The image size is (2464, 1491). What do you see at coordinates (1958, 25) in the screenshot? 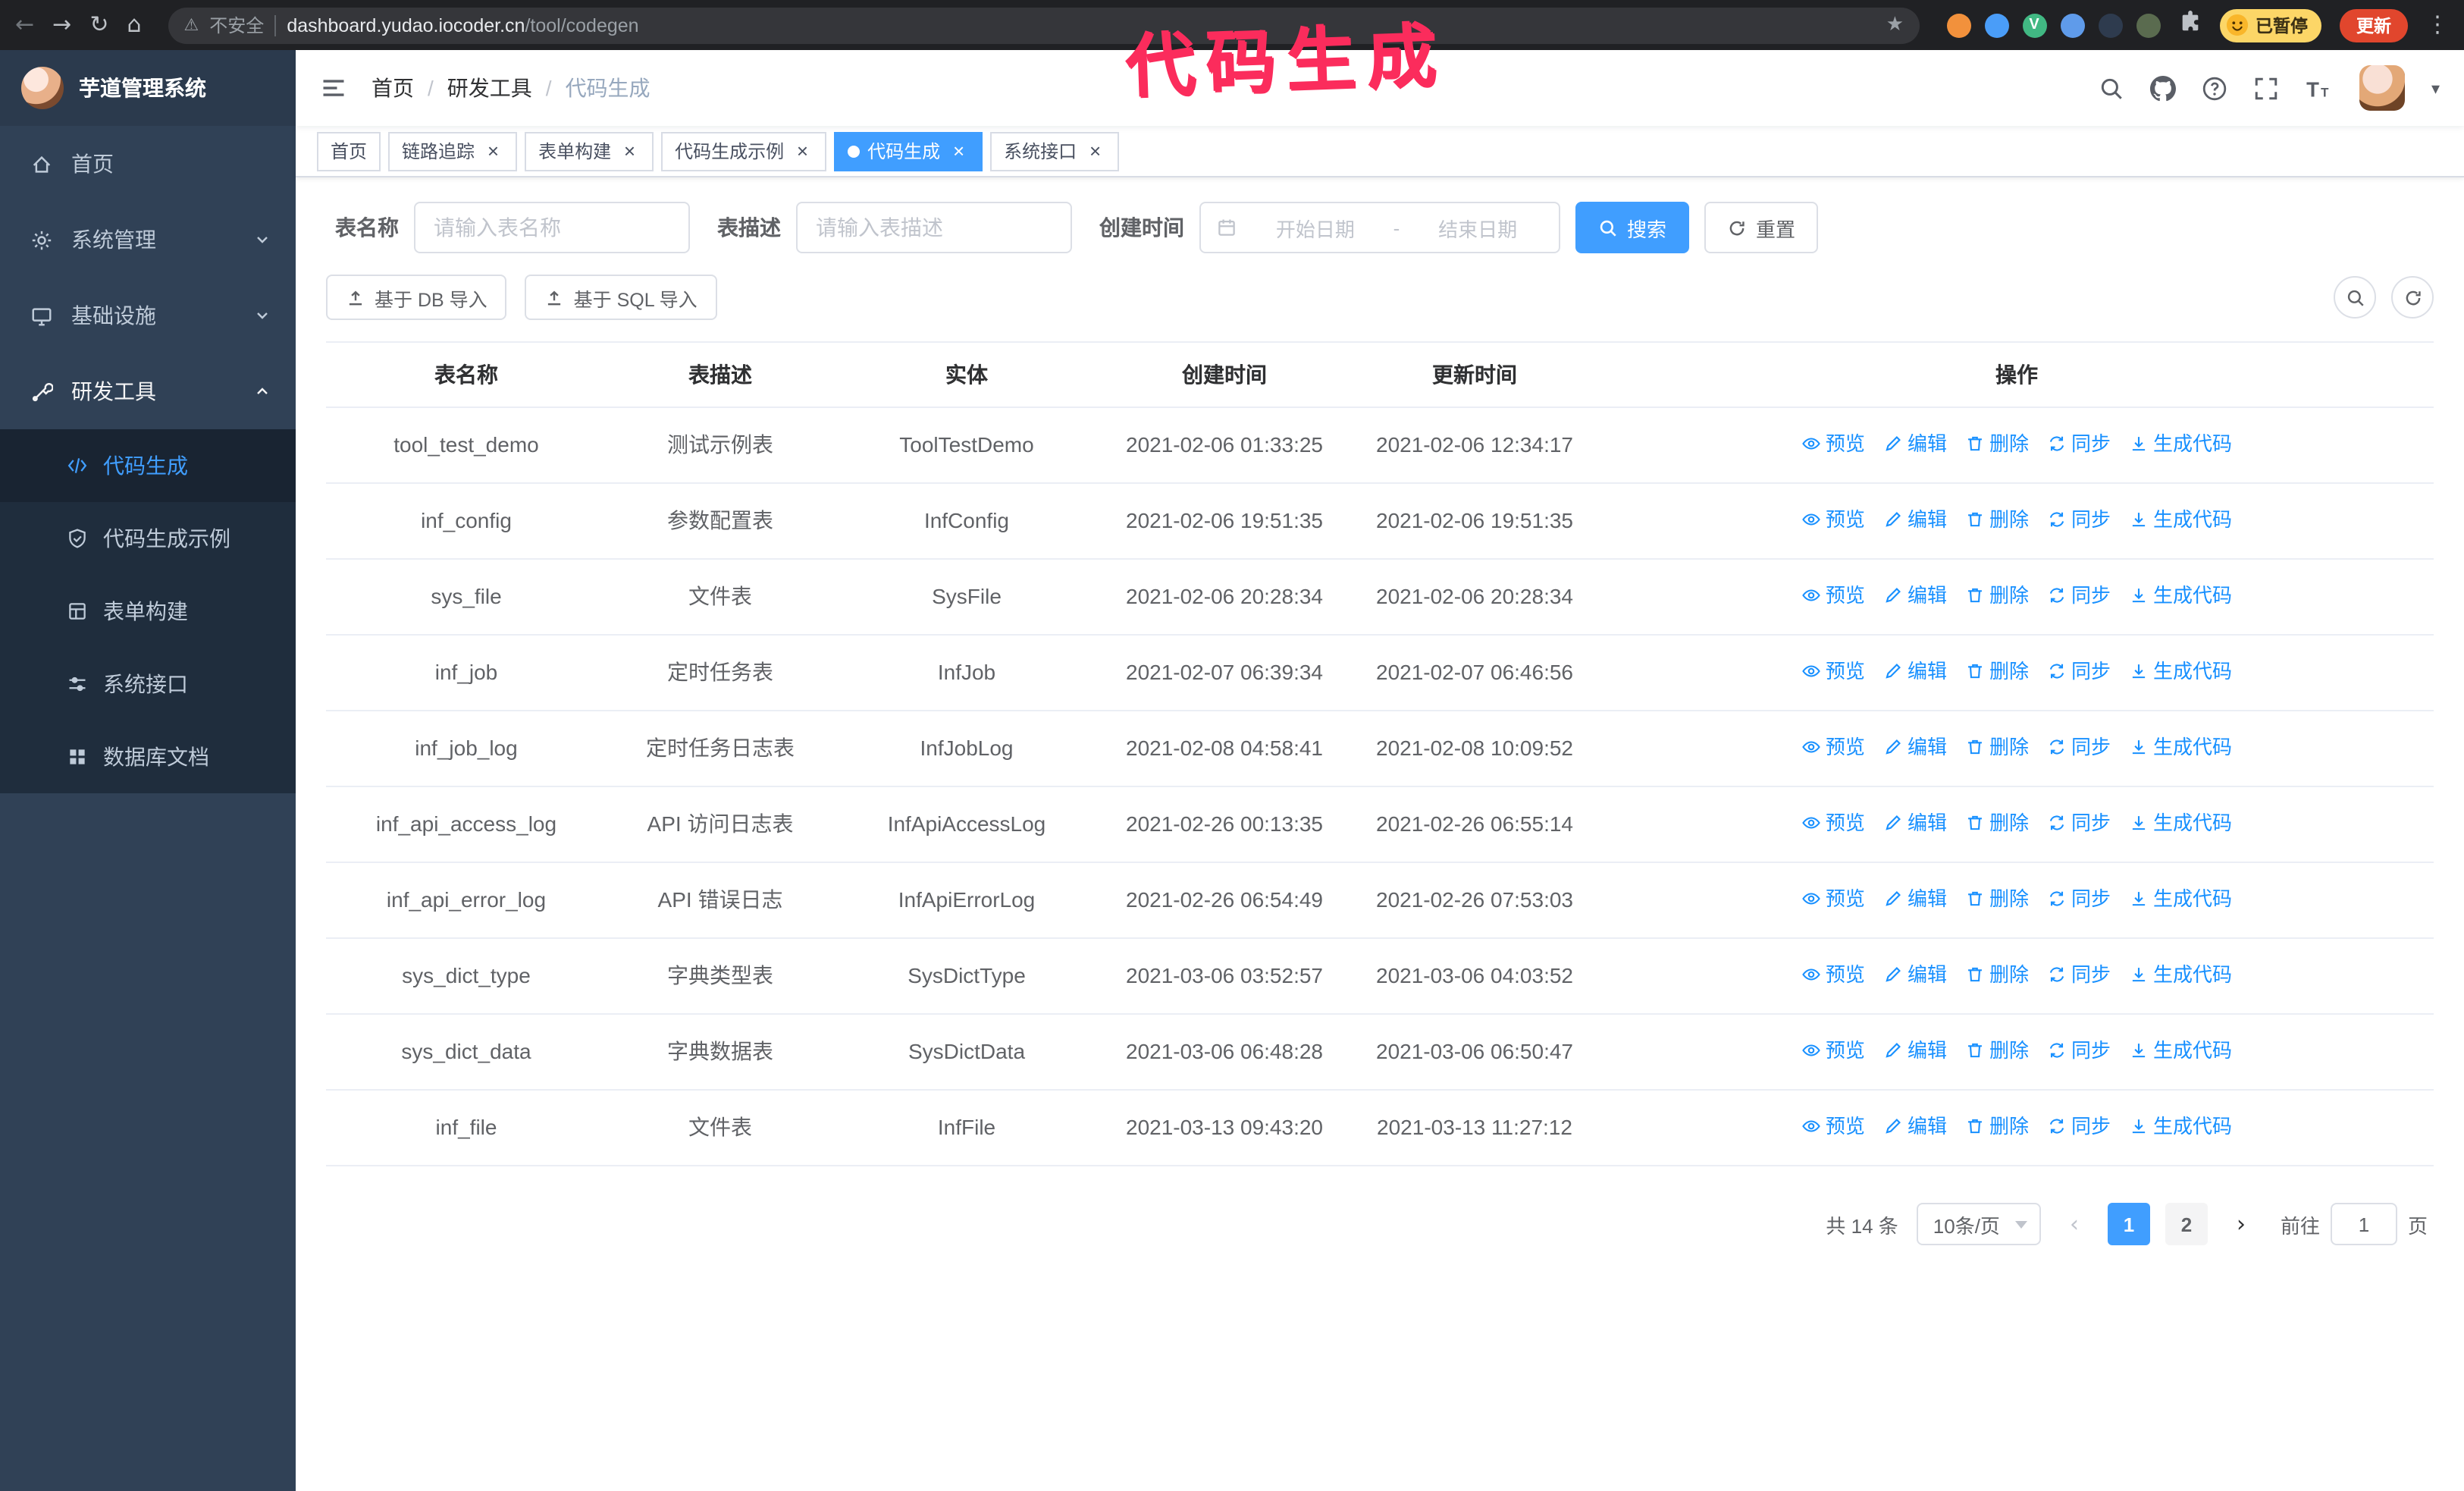
I see `extension-icon-orange` at bounding box center [1958, 25].